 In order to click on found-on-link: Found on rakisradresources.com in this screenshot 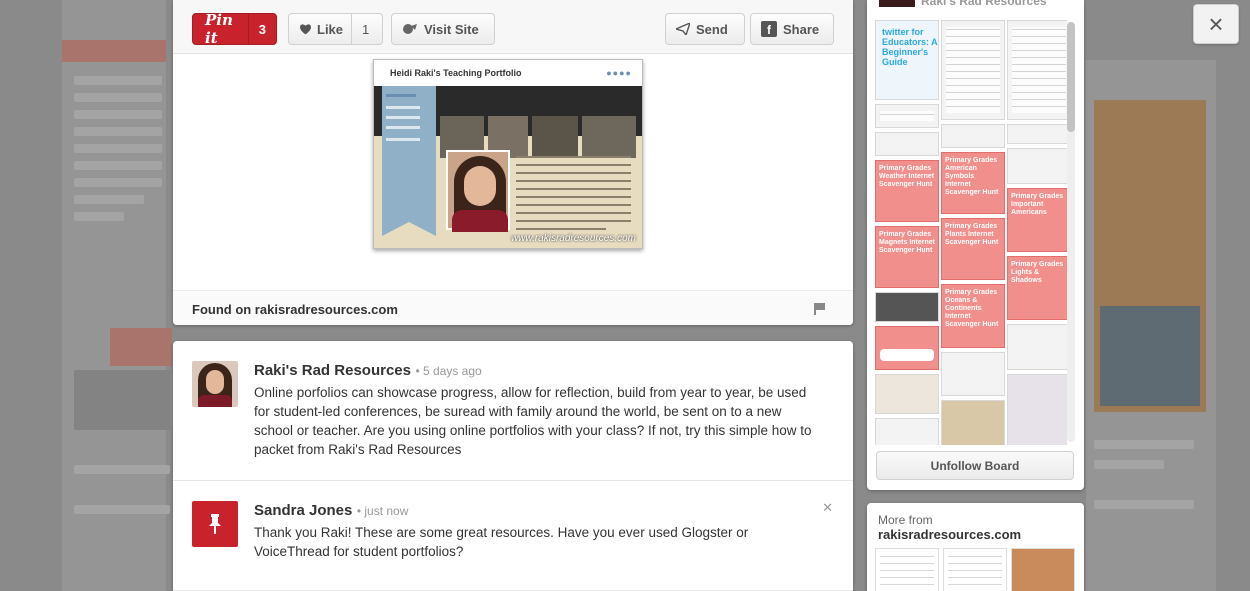, I will do `click(295, 309)`.